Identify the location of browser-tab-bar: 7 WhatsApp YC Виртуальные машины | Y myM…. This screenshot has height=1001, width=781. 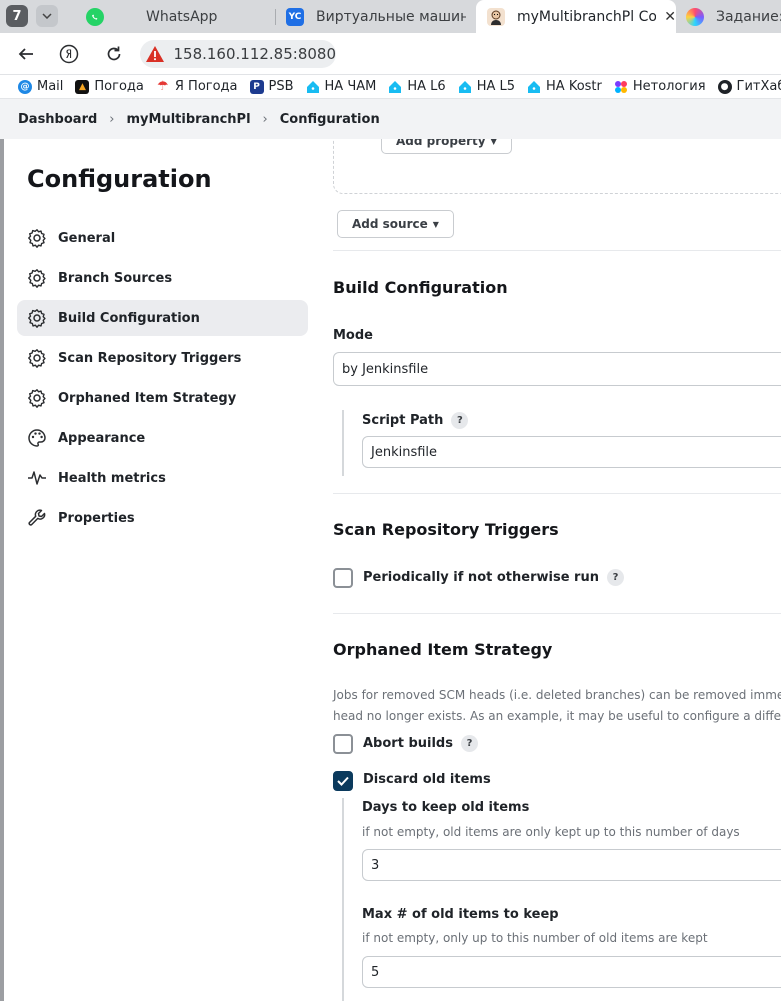
(390, 16).